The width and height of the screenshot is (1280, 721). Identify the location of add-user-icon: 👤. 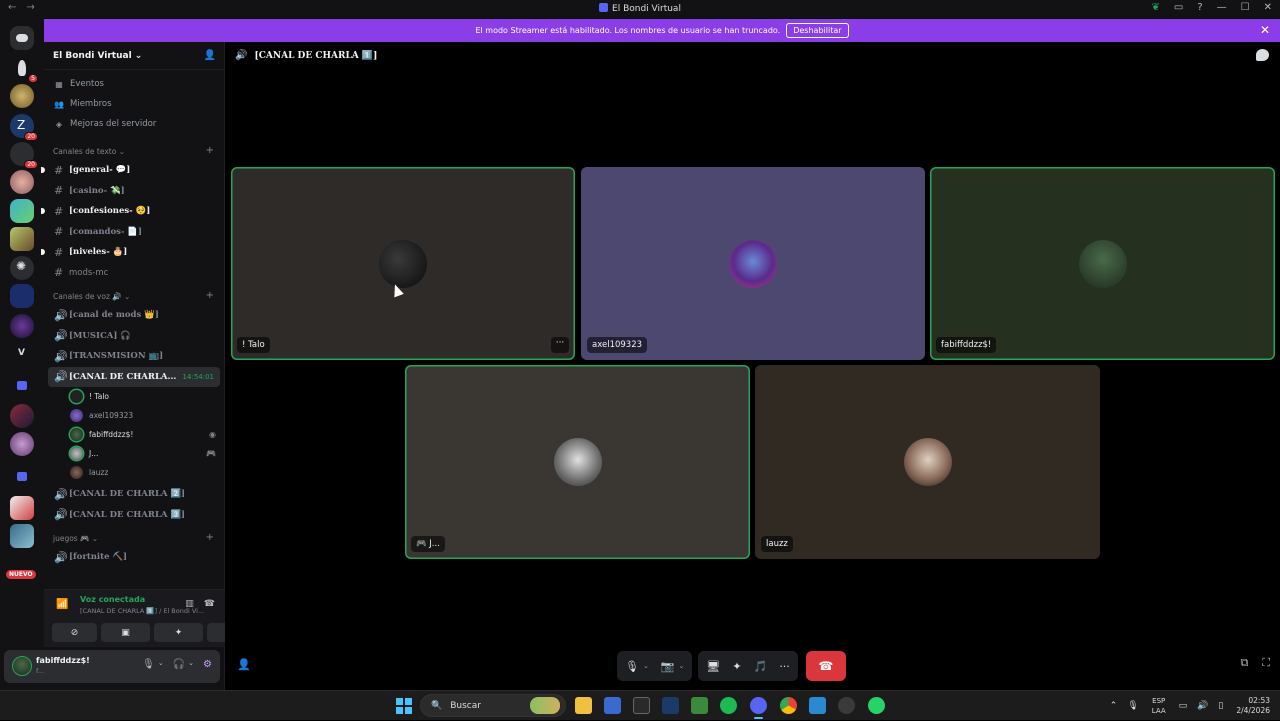
(244, 664).